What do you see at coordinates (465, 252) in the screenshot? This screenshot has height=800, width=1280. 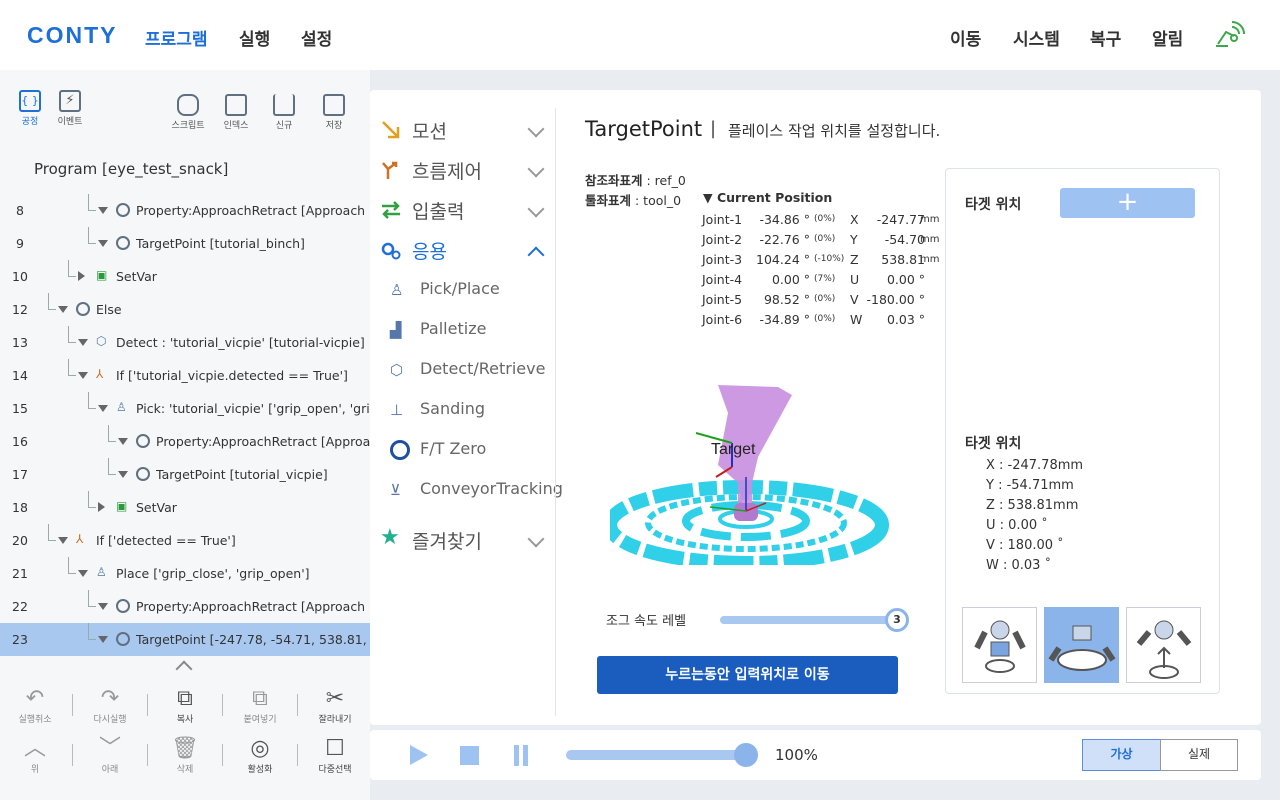 I see `category-app: 응용` at bounding box center [465, 252].